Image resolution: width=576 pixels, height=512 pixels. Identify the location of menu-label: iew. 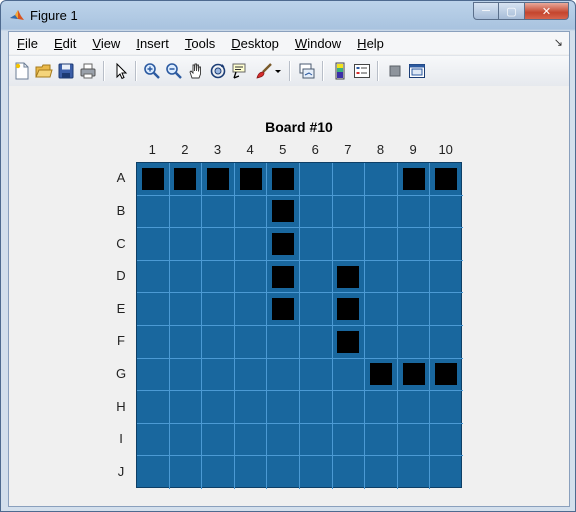
(110, 43).